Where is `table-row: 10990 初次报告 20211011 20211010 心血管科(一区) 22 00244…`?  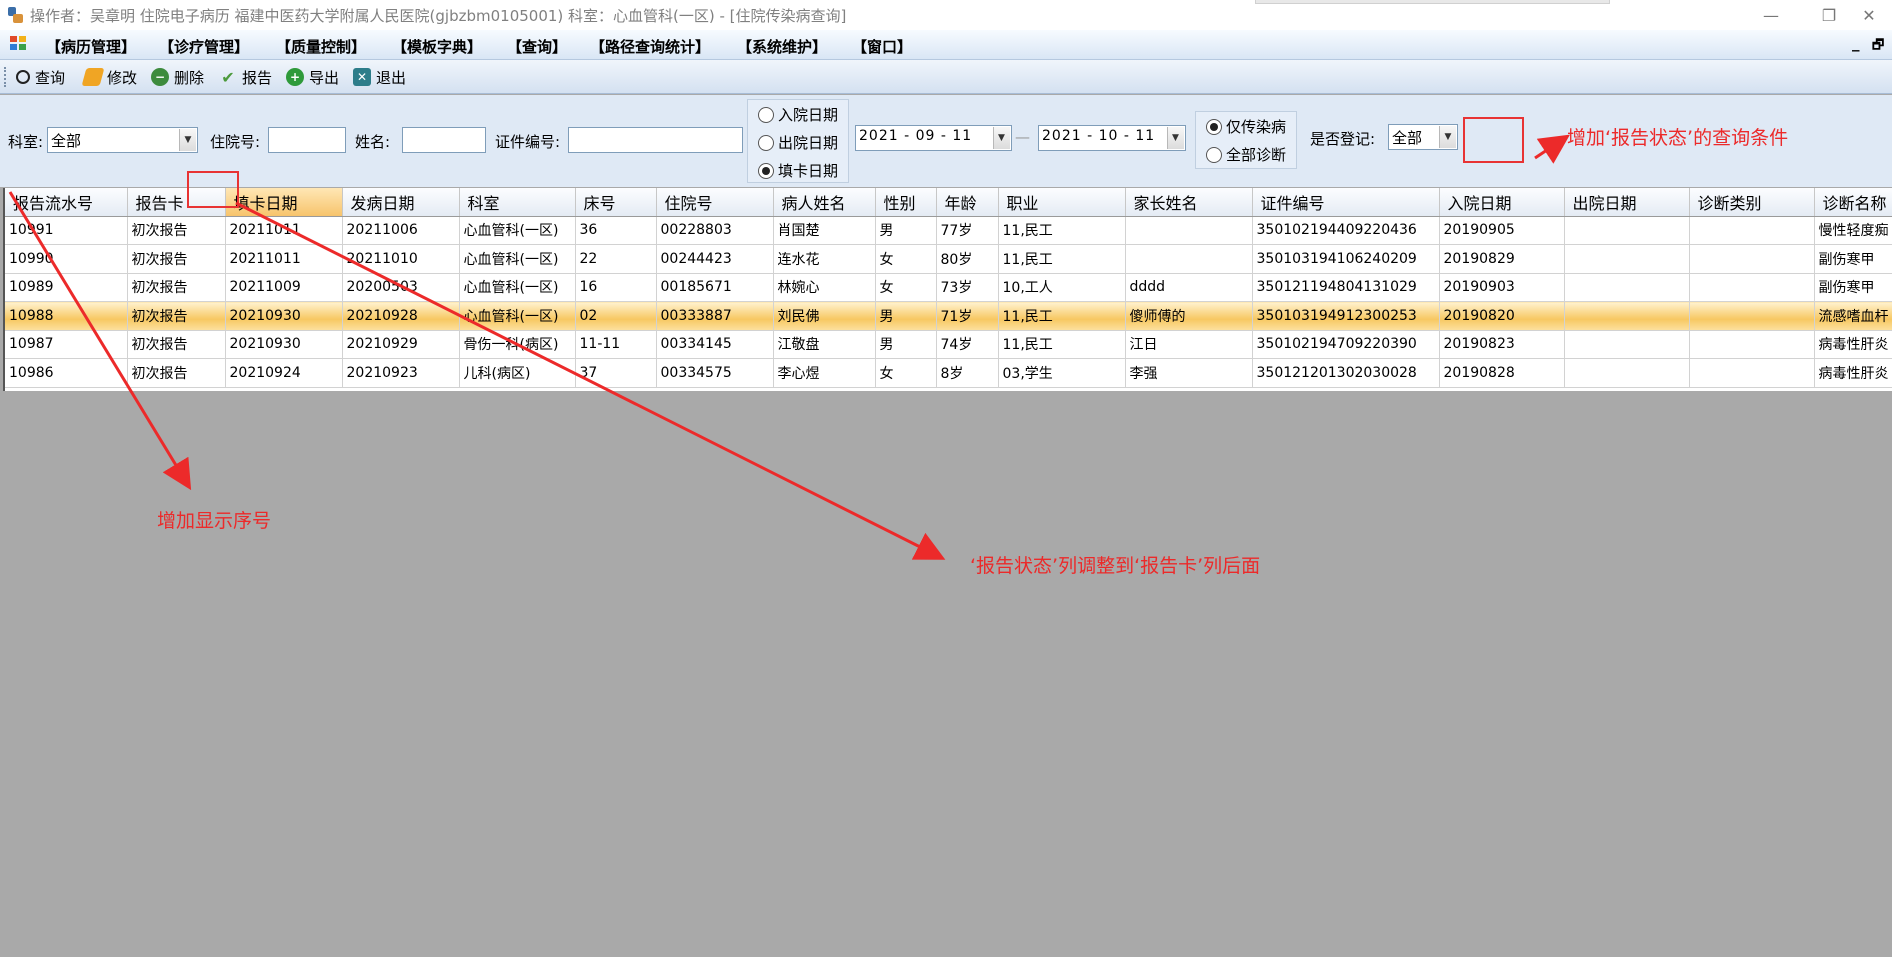 table-row: 10990 初次报告 20211011 20211010 心血管科(一区) 22 00244… is located at coordinates (948, 259).